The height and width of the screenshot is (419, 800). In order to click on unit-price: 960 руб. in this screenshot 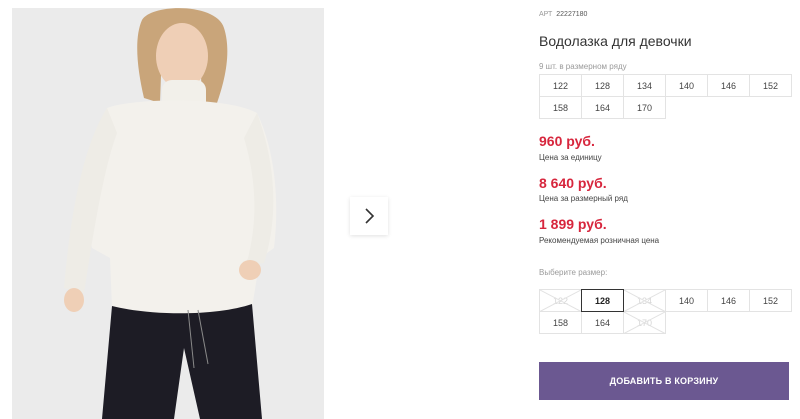, I will do `click(567, 141)`.